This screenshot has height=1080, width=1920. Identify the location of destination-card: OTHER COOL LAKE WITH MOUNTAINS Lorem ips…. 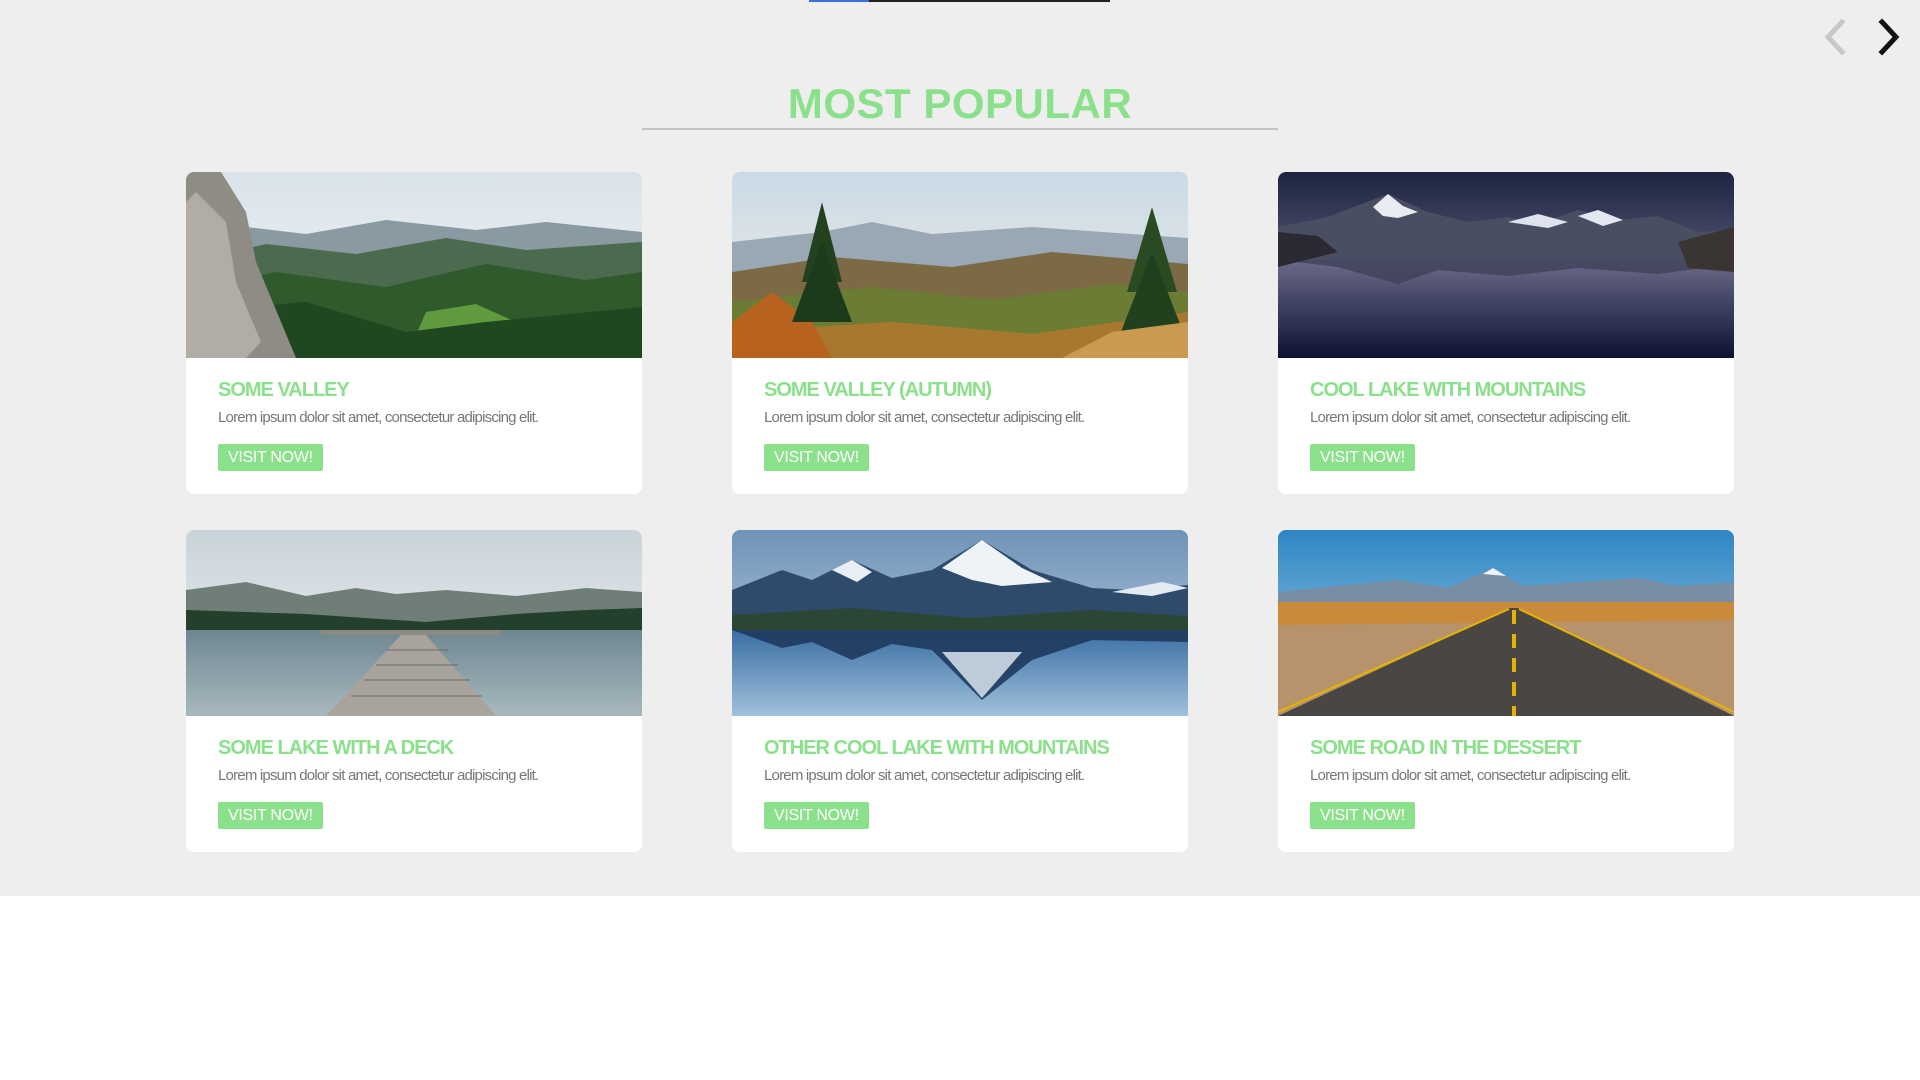
(960, 691).